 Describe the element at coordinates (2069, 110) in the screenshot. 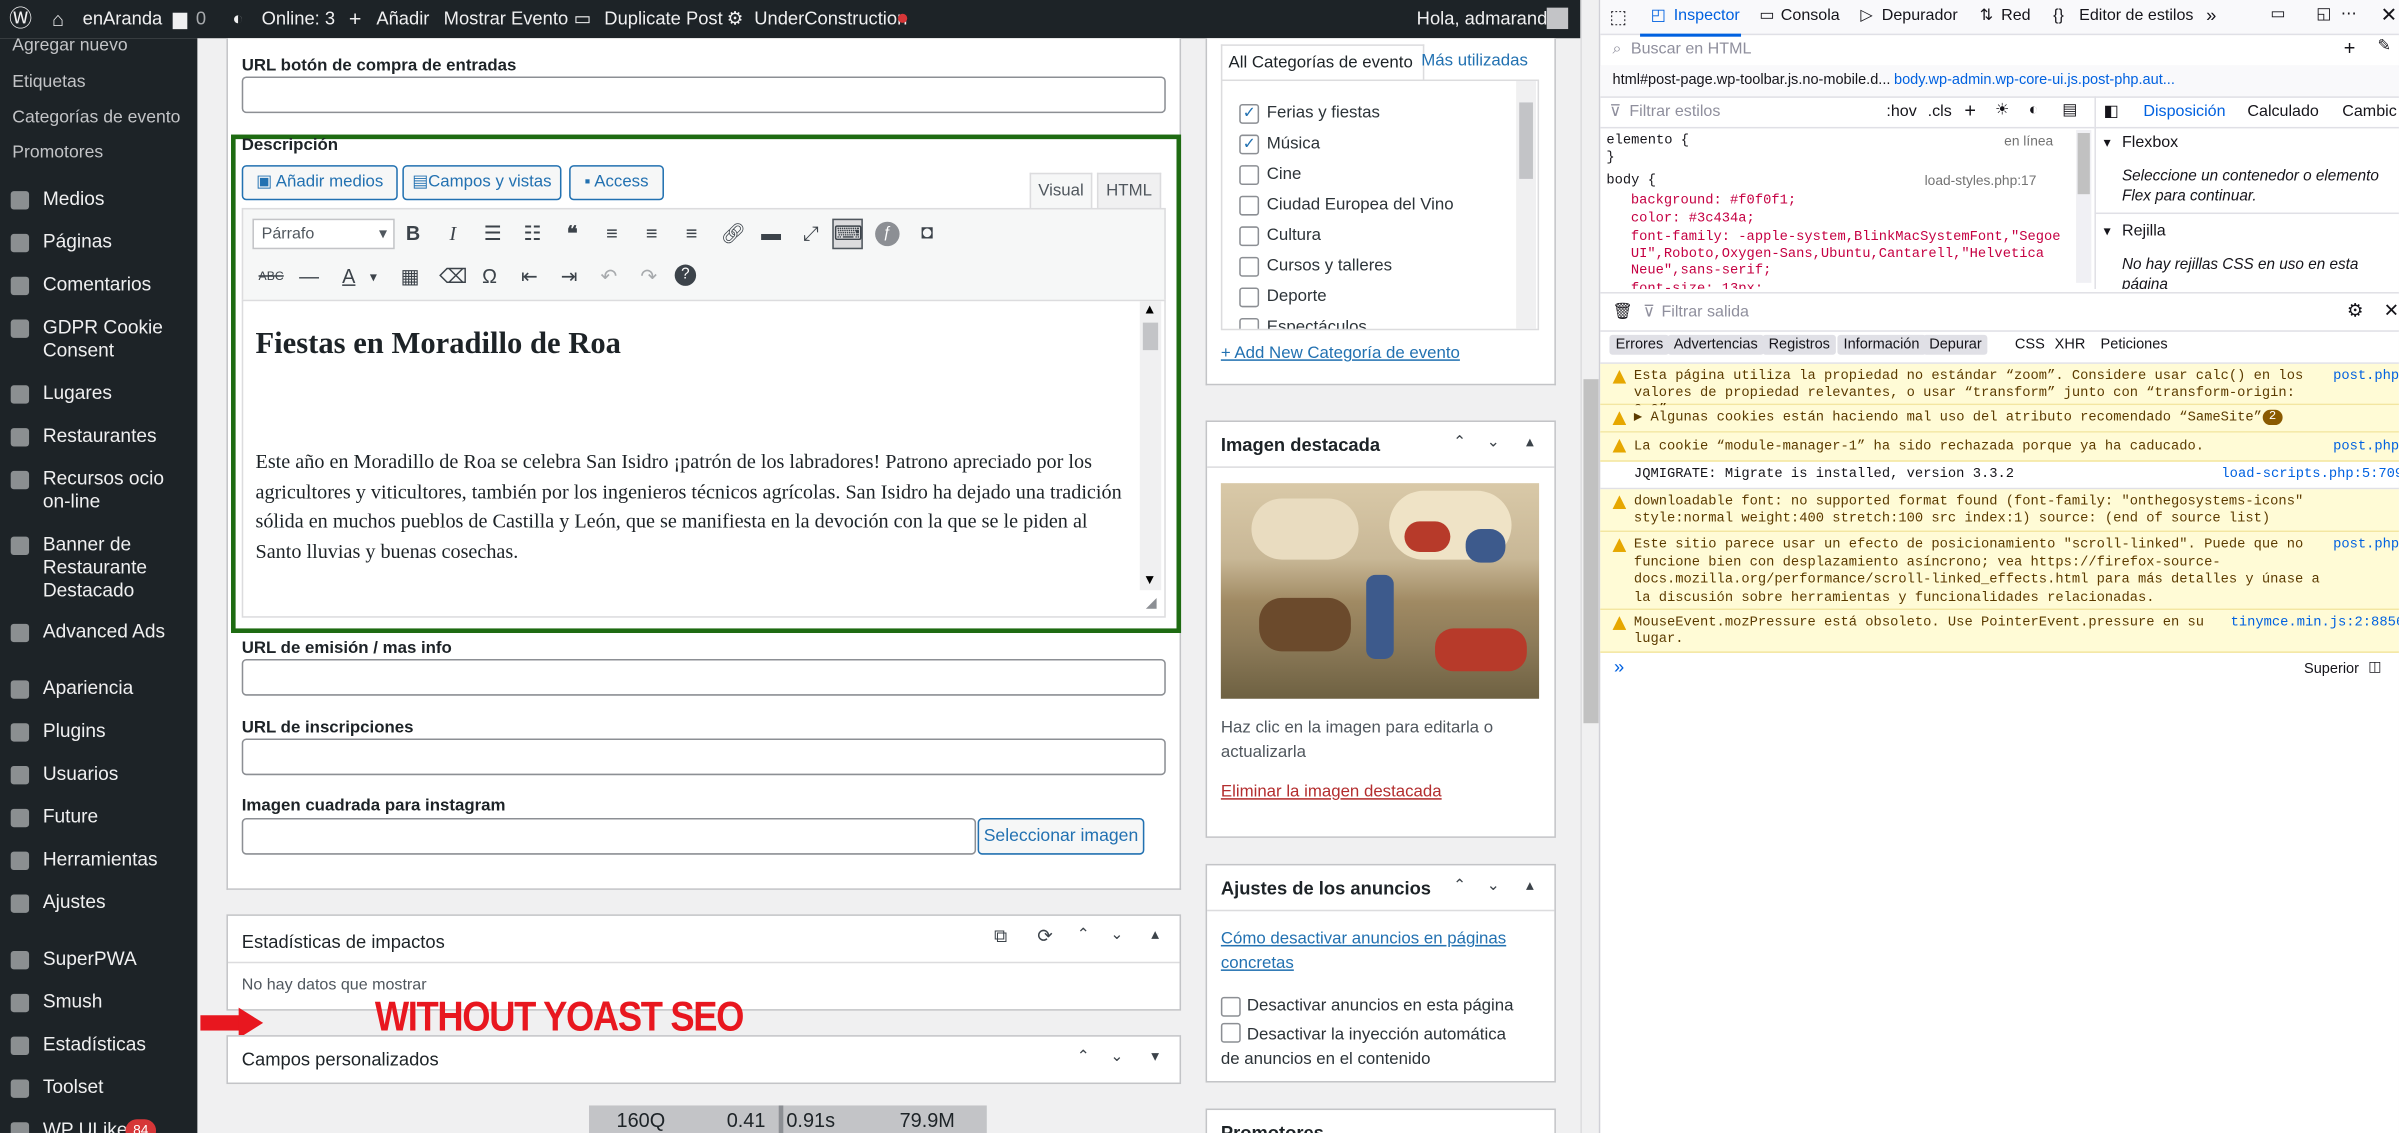

I see `print-mode-icon: ▤` at that location.